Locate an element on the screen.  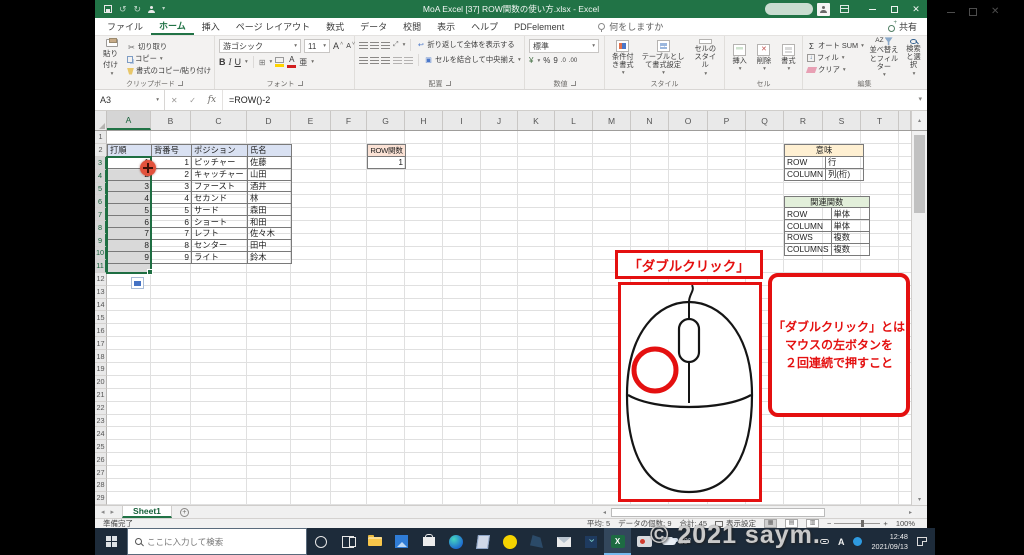
indent-icons is located at coordinates (403, 60).